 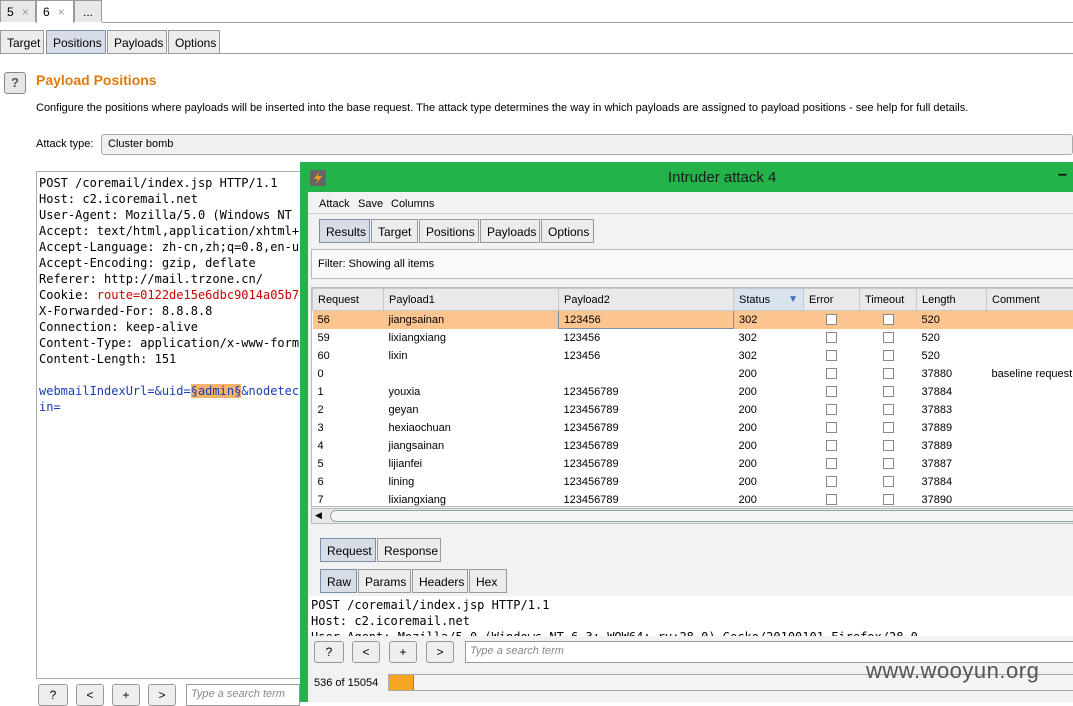 I want to click on table-row: 020037880baseline request, so click(x=693, y=374).